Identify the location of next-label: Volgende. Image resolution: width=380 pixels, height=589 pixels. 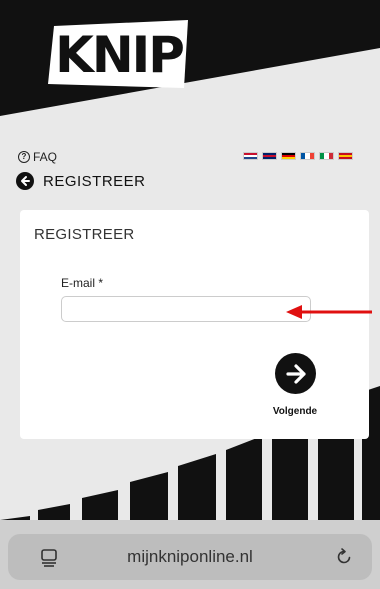
(295, 411).